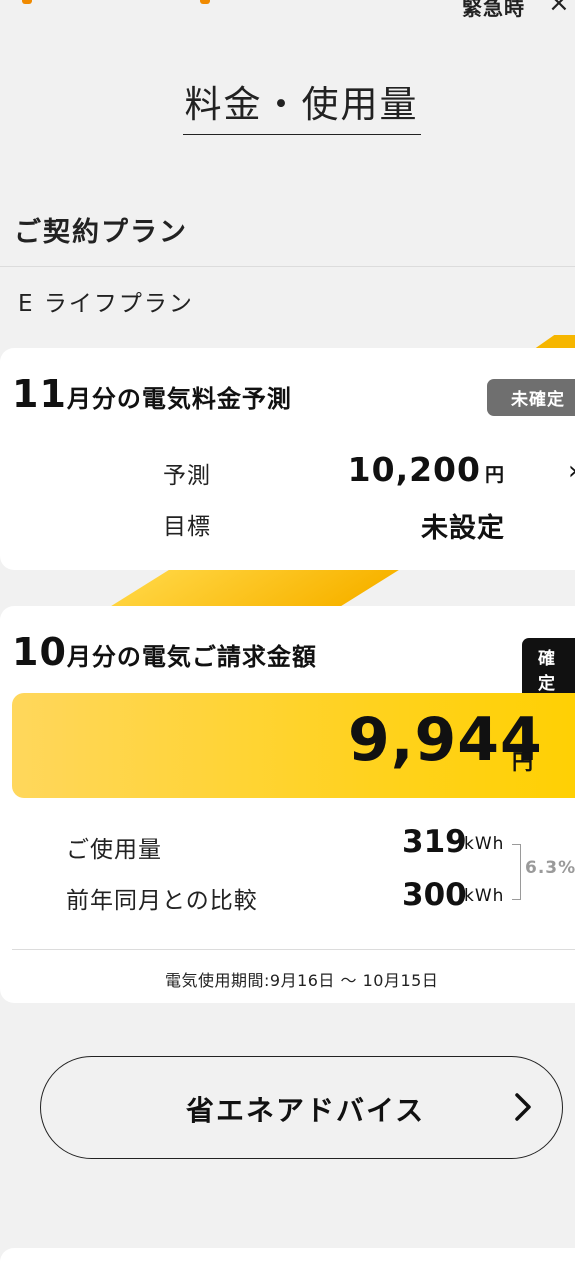  What do you see at coordinates (106, 304) in the screenshot?
I see `plan-name: E ライフプラン` at bounding box center [106, 304].